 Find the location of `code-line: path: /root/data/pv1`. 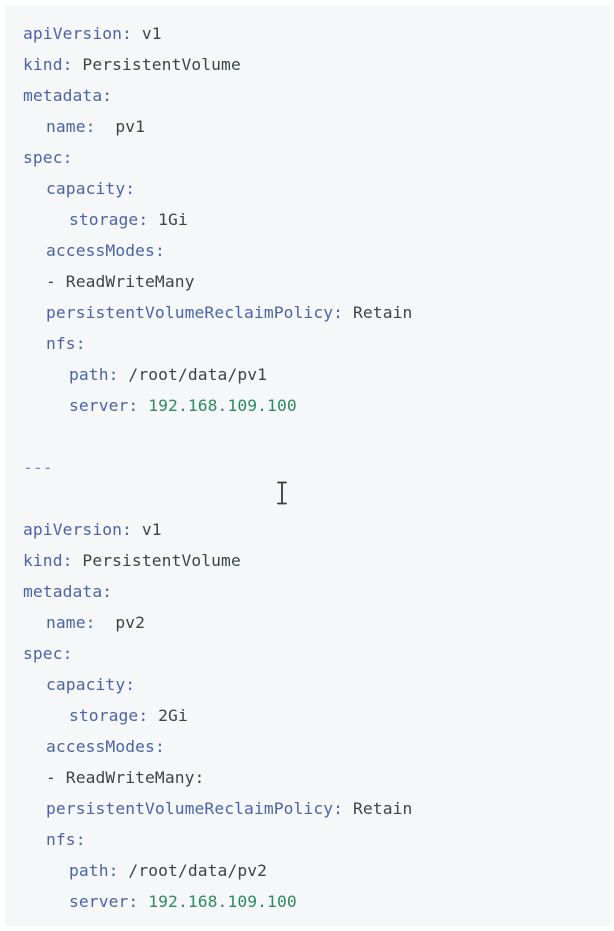

code-line: path: /root/data/pv1 is located at coordinates (208, 374).